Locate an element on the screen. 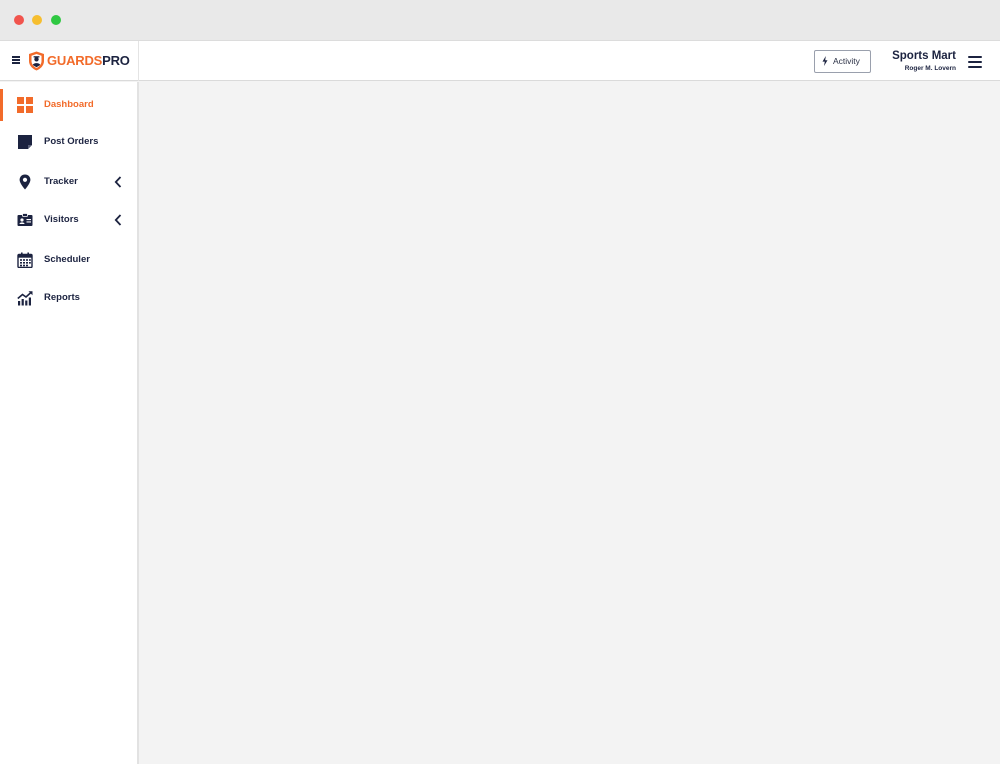 This screenshot has width=1000, height=764. sidebar-item-label: Visitors is located at coordinates (61, 219).